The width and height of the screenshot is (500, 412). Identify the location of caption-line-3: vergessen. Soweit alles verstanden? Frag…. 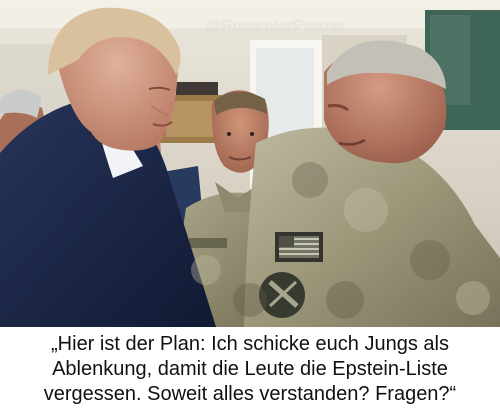
(250, 393).